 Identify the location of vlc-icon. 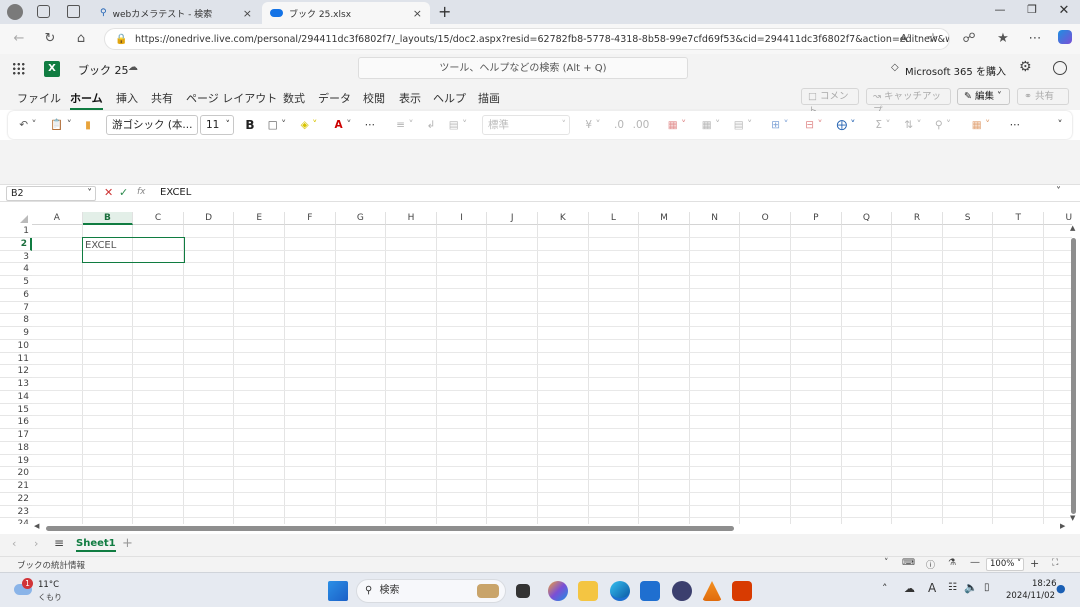
(712, 591).